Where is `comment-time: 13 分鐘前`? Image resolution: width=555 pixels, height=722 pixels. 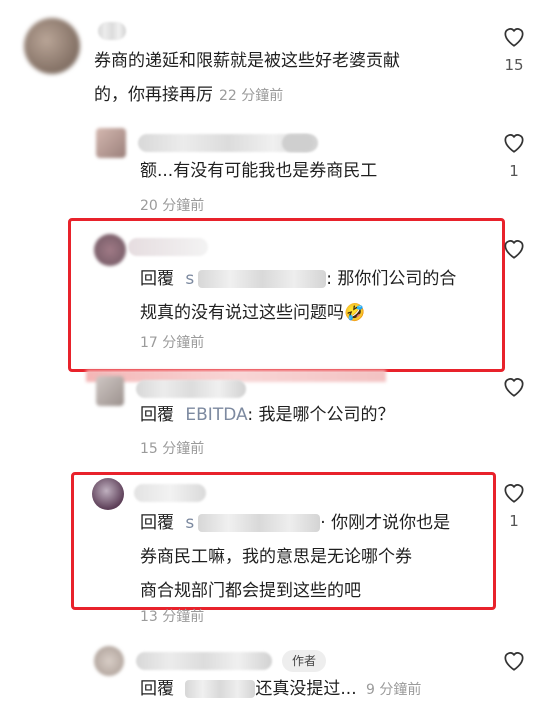 comment-time: 13 分鐘前 is located at coordinates (172, 617).